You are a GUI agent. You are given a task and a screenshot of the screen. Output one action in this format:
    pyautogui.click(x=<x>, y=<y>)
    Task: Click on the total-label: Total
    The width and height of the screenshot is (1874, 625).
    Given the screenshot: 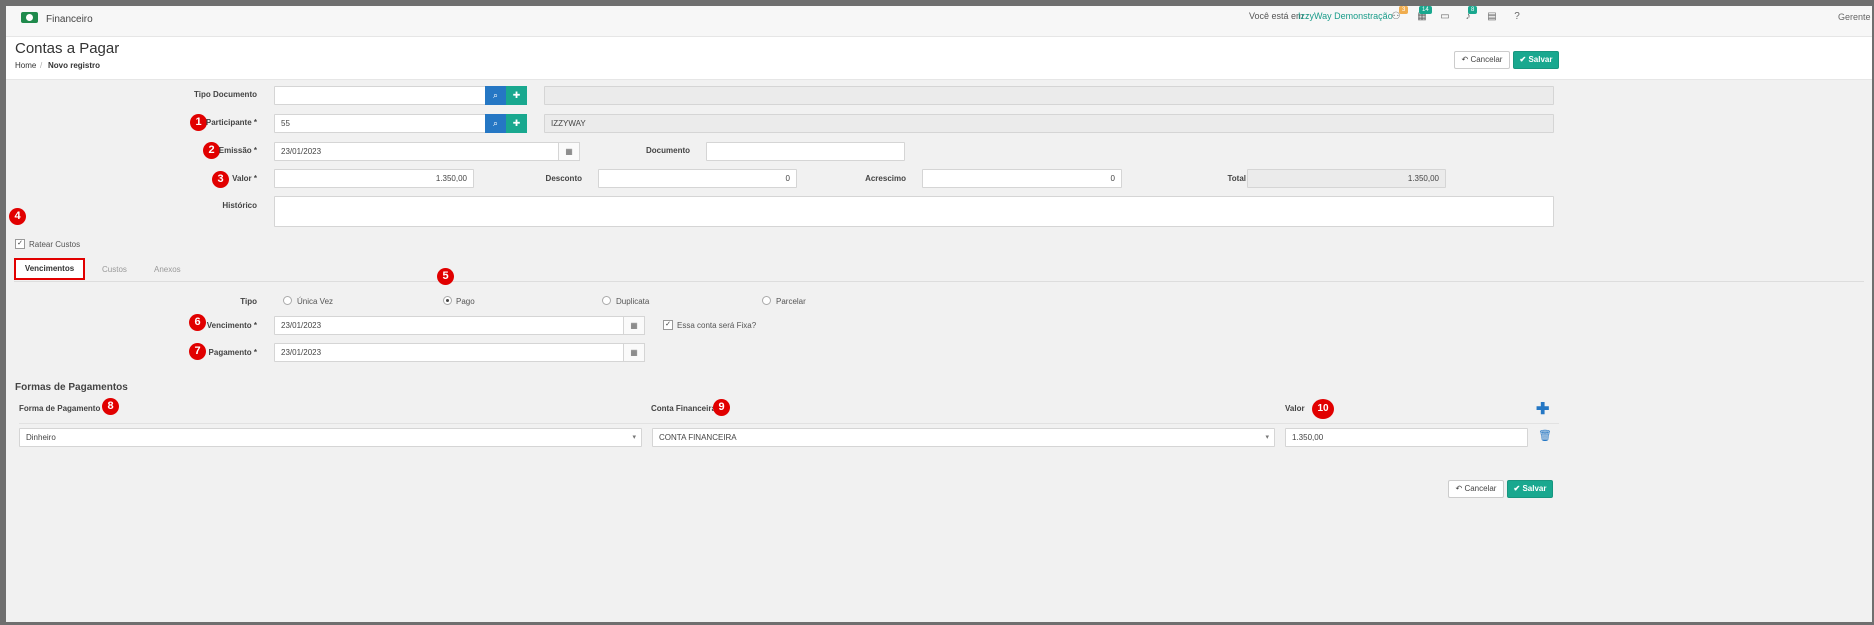 What is the action you would take?
    pyautogui.click(x=1236, y=178)
    